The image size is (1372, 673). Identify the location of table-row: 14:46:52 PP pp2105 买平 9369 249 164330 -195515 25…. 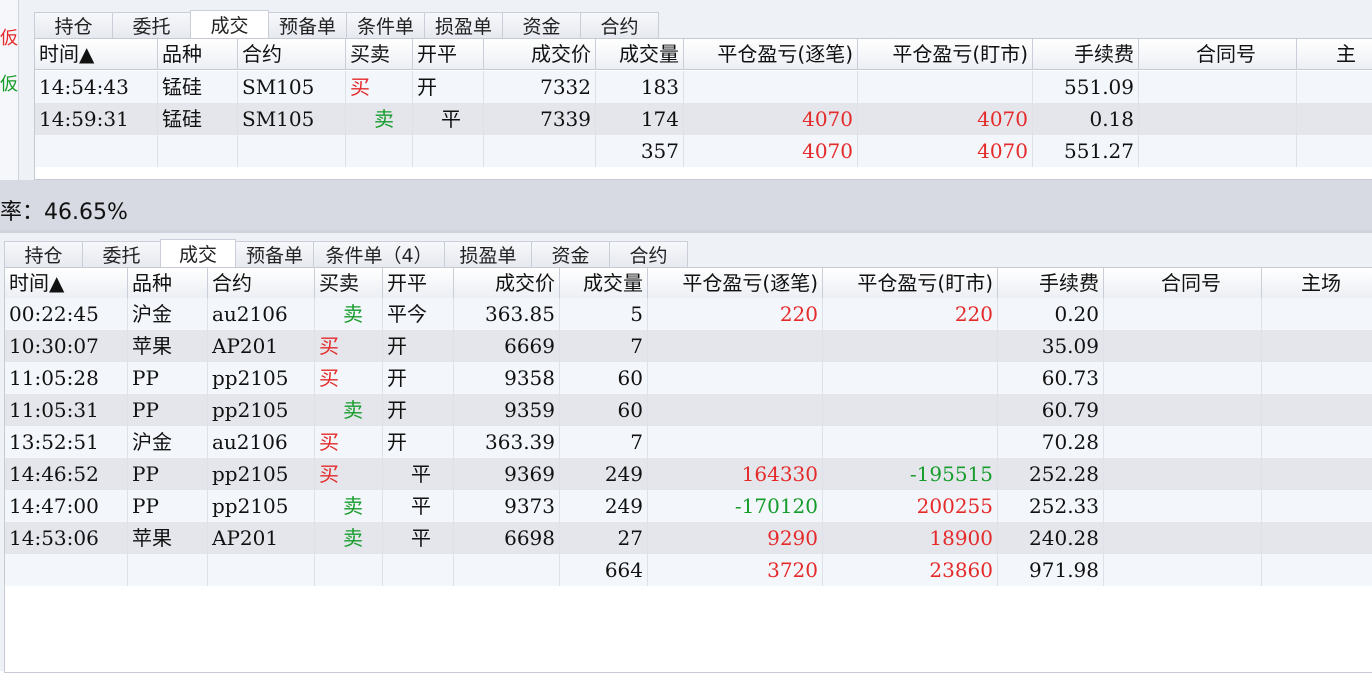
(688, 474).